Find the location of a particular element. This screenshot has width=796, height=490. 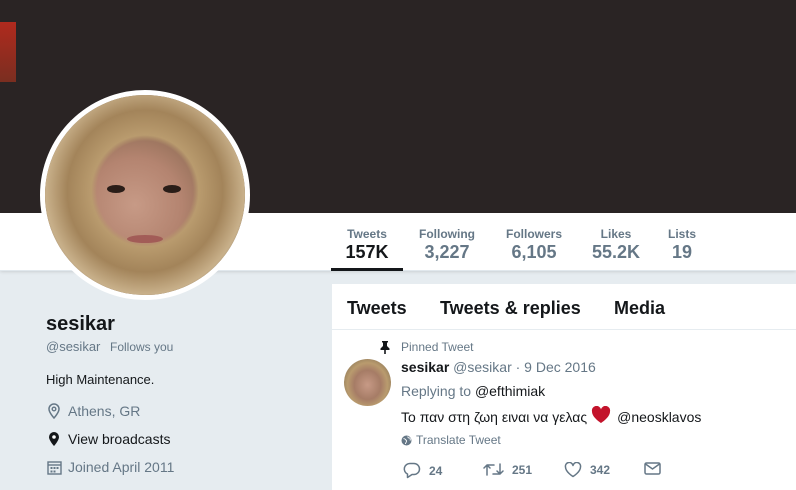

tweet-handle-date: @sesikar · 9 Dec 2016 is located at coordinates (524, 367).